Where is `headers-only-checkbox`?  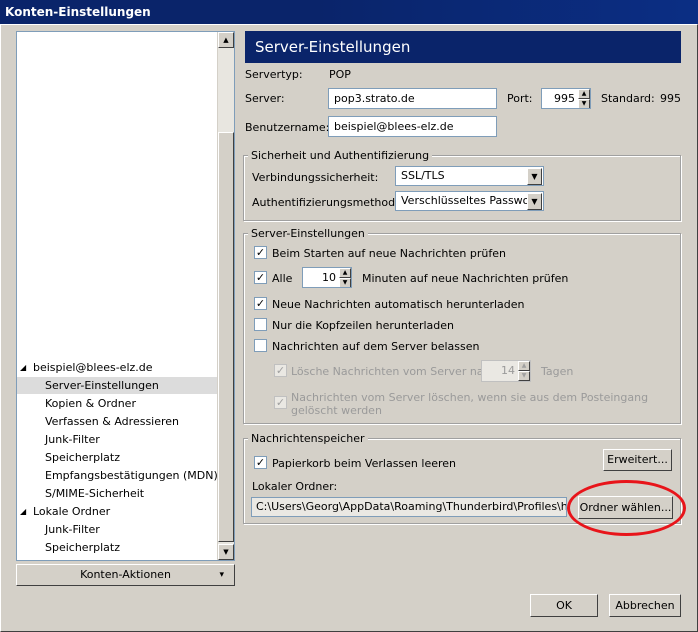
headers-only-checkbox is located at coordinates (260, 324).